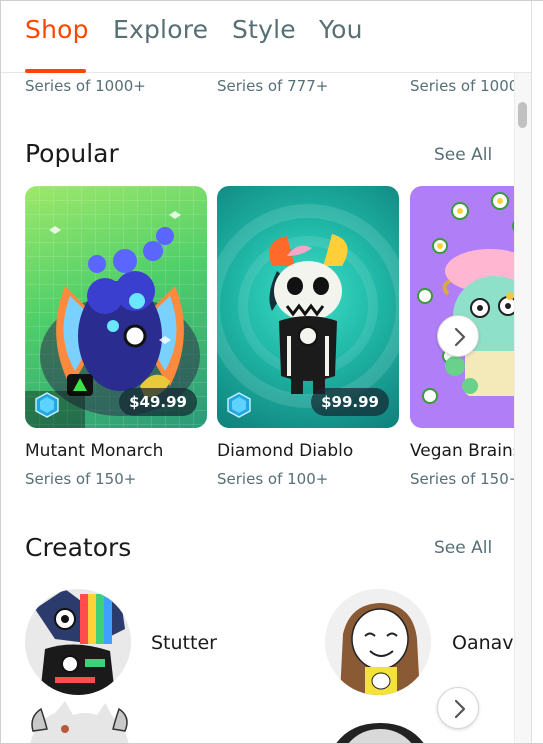 Image resolution: width=543 pixels, height=744 pixels. I want to click on creators-see-all-link: See All, so click(463, 548).